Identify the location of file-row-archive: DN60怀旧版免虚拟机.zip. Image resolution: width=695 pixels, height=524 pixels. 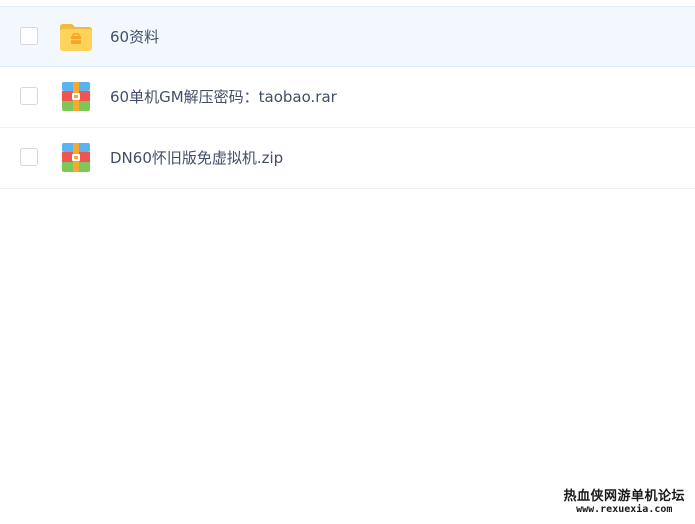
(347, 158).